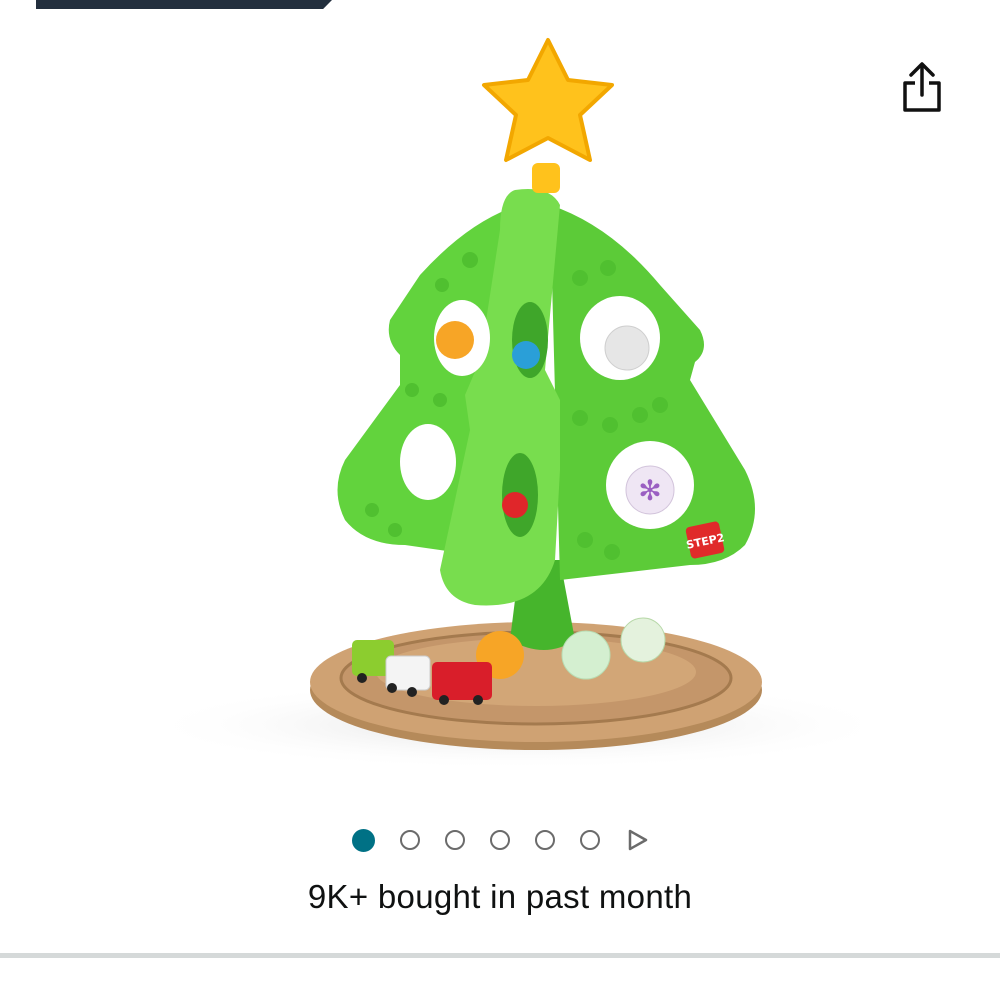 The width and height of the screenshot is (1000, 1000). What do you see at coordinates (548, 115) in the screenshot?
I see `star-topper` at bounding box center [548, 115].